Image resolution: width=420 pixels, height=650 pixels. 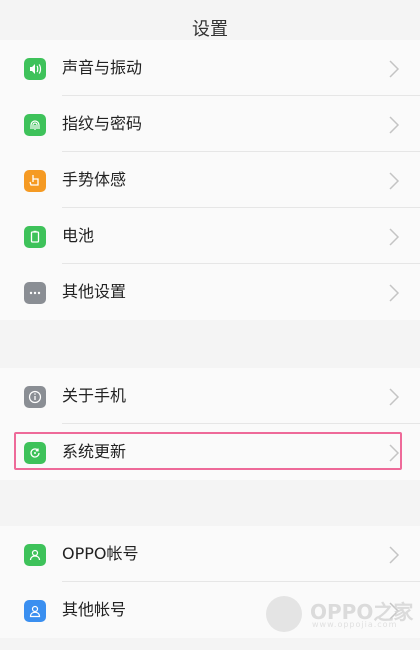 What do you see at coordinates (210, 452) in the screenshot?
I see `settings-item-system-update: 系统更新` at bounding box center [210, 452].